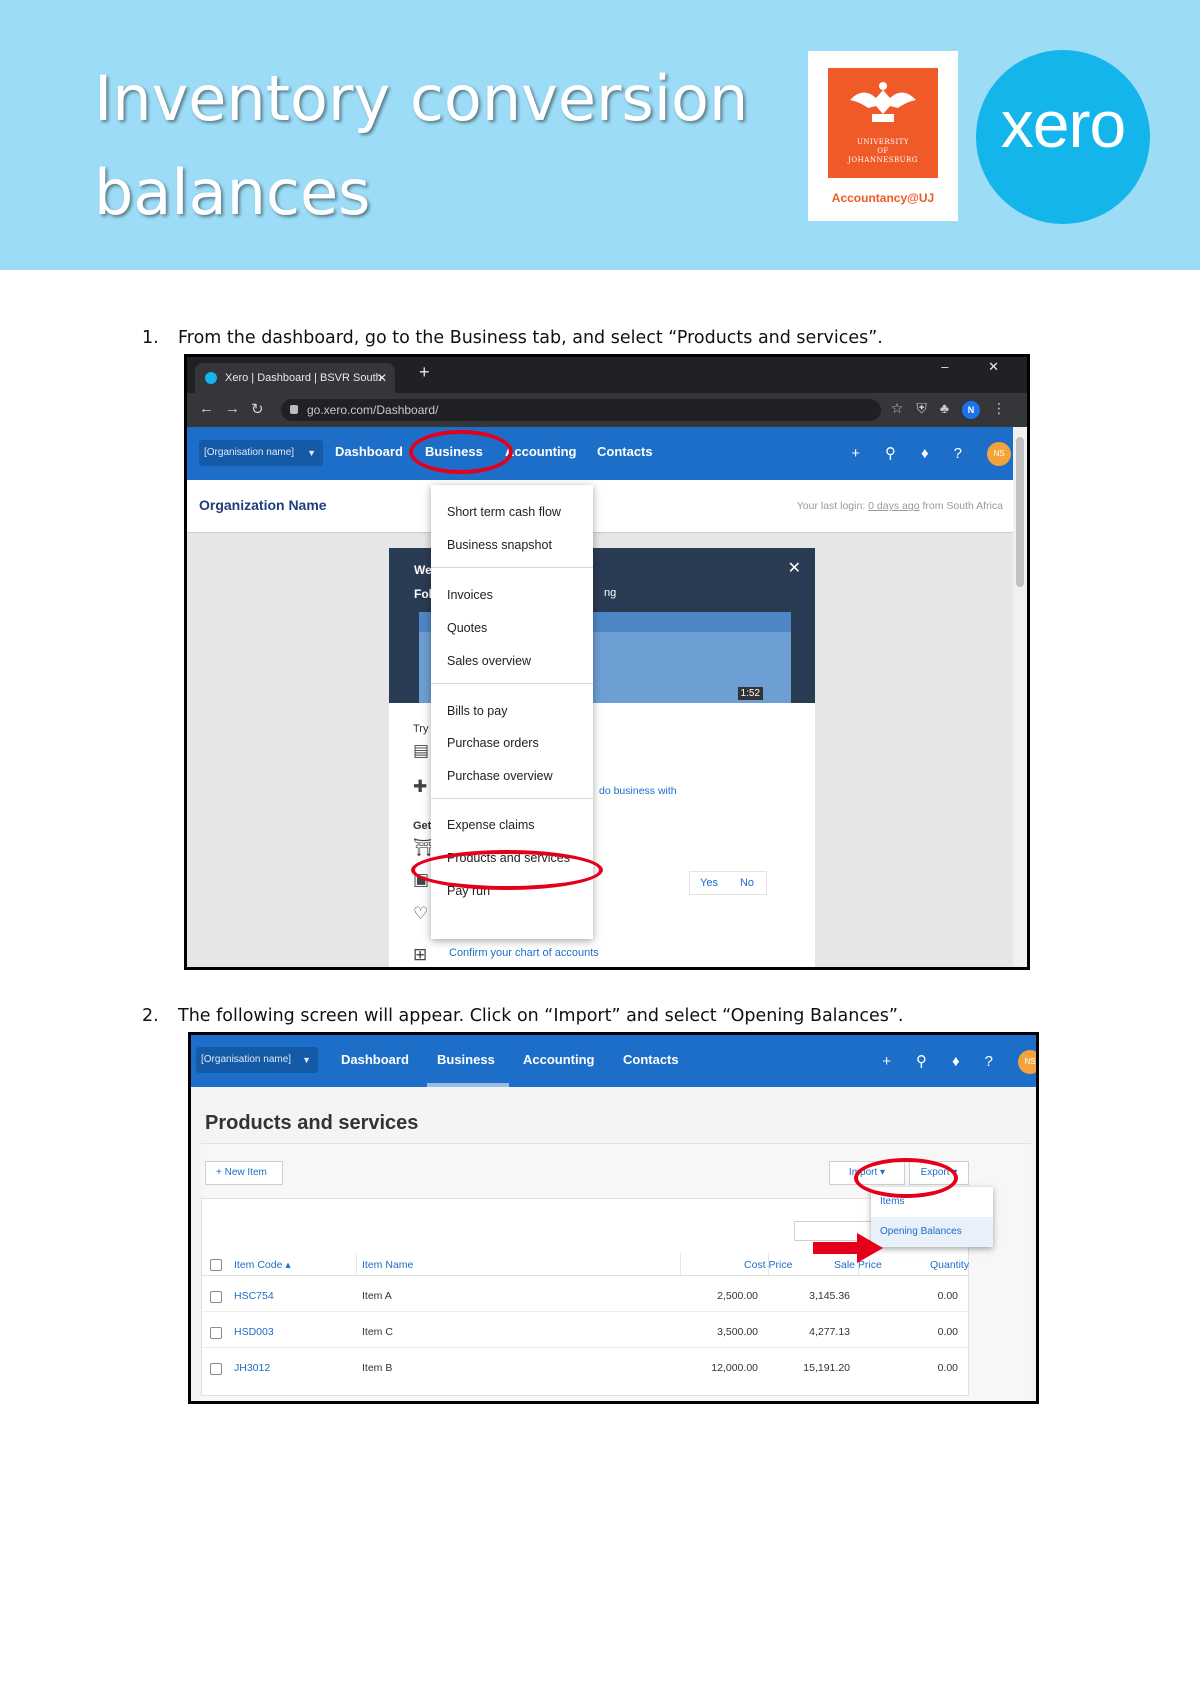  Describe the element at coordinates (512, 683) in the screenshot. I see `menu-divider` at that location.